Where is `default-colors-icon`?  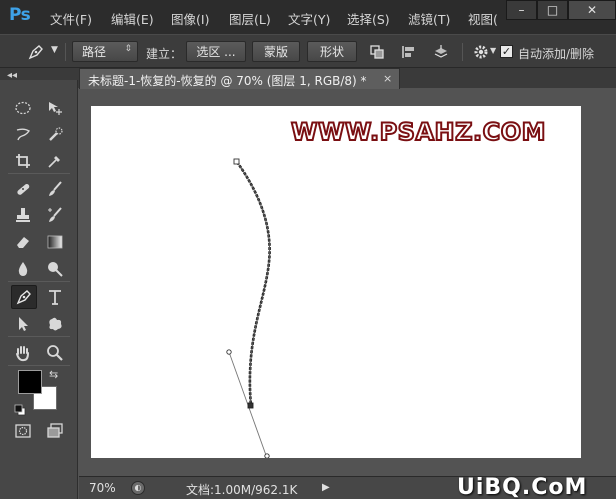 default-colors-icon is located at coordinates (20, 408).